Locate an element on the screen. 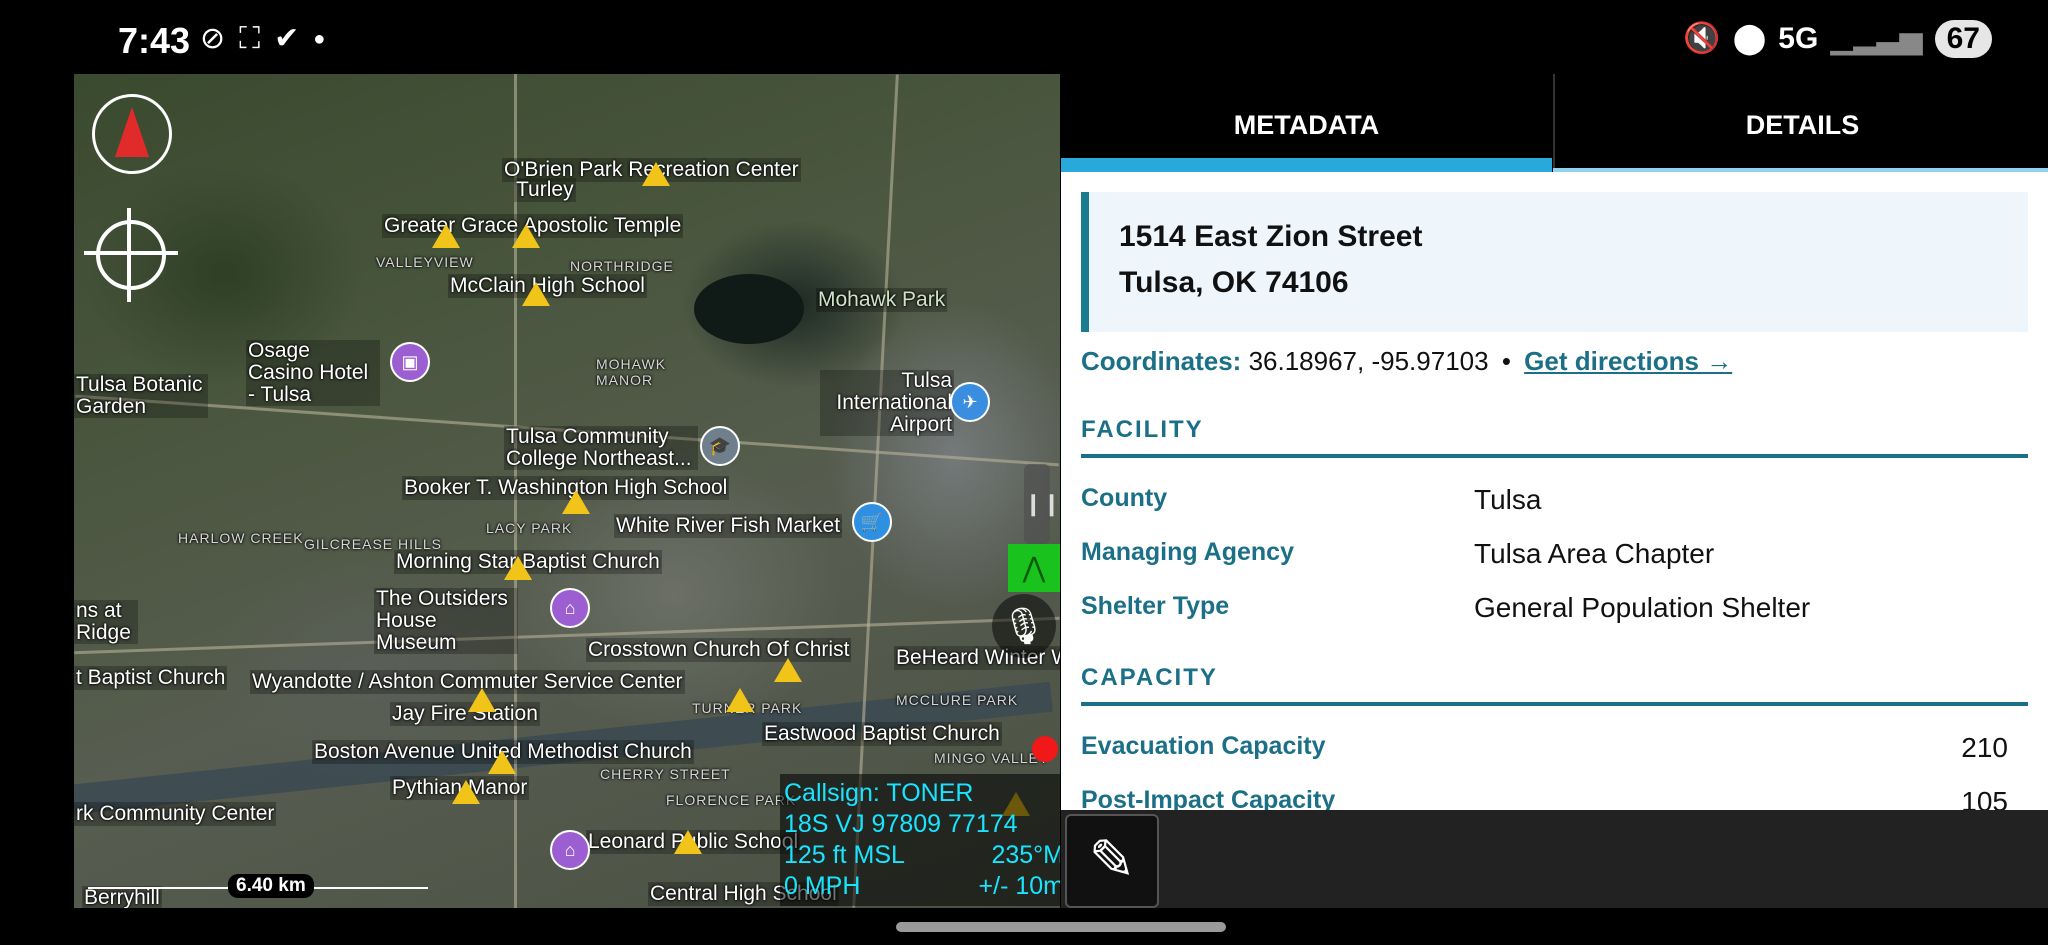 The width and height of the screenshot is (2048, 945). map-label: Crosstown Church Of Christ is located at coordinates (719, 650).